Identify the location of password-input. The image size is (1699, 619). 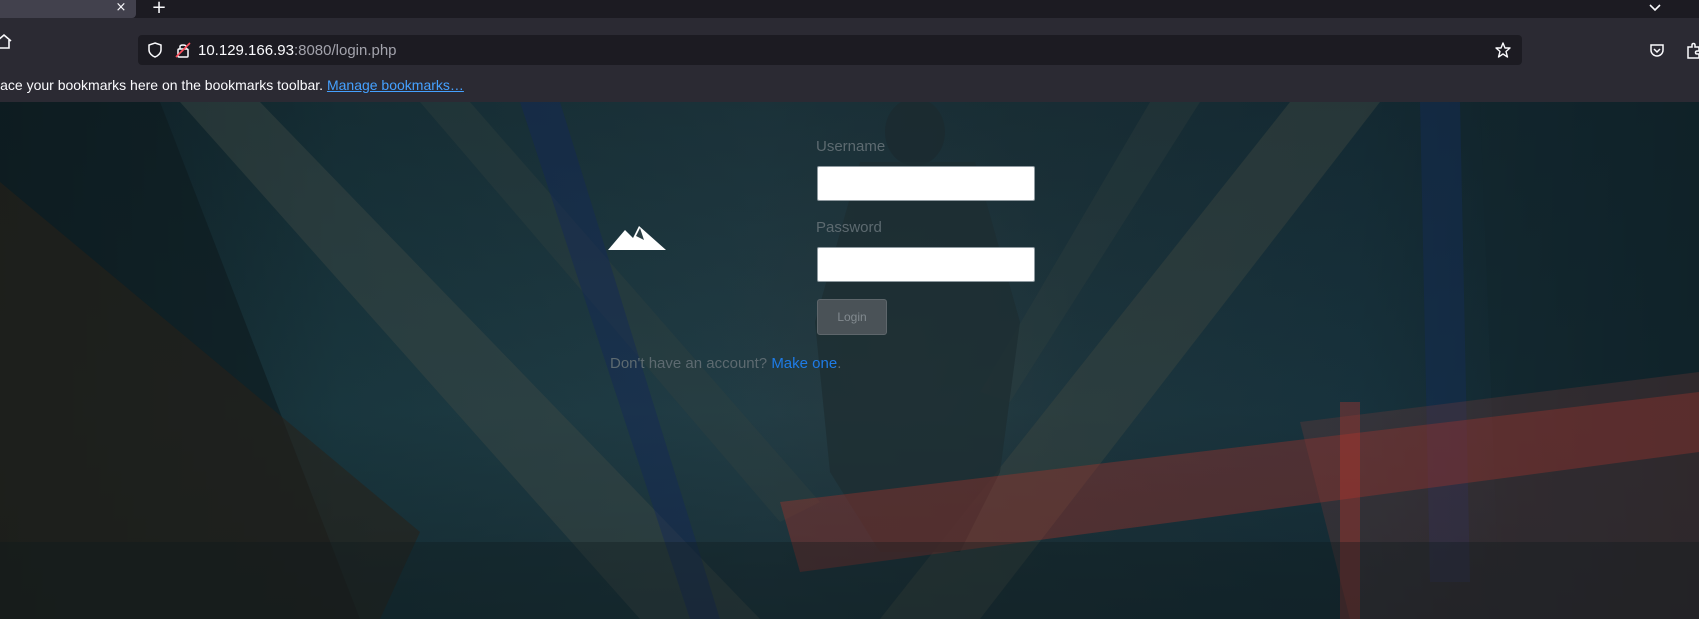
(926, 264).